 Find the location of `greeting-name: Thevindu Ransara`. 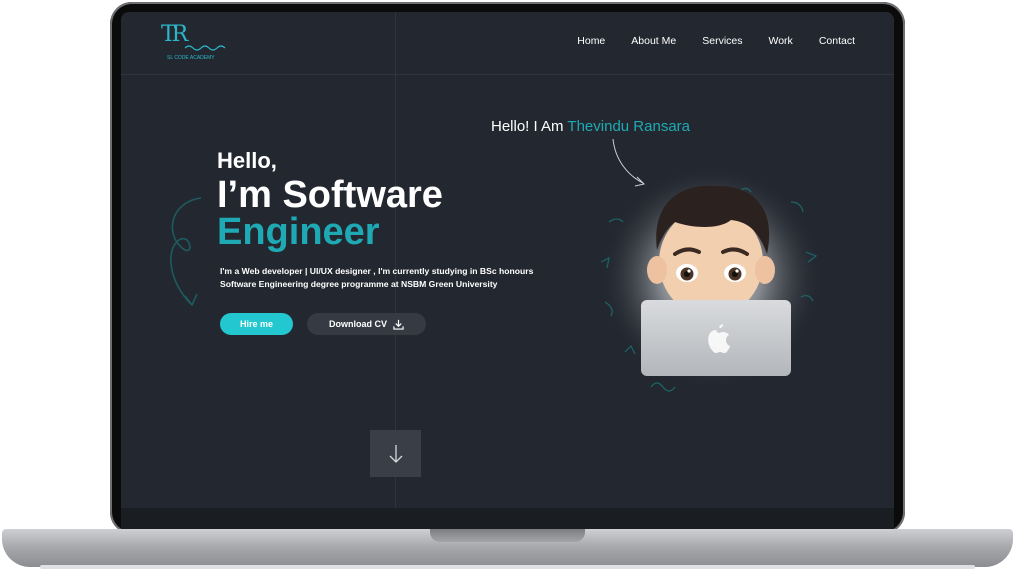

greeting-name: Thevindu Ransara is located at coordinates (628, 126).